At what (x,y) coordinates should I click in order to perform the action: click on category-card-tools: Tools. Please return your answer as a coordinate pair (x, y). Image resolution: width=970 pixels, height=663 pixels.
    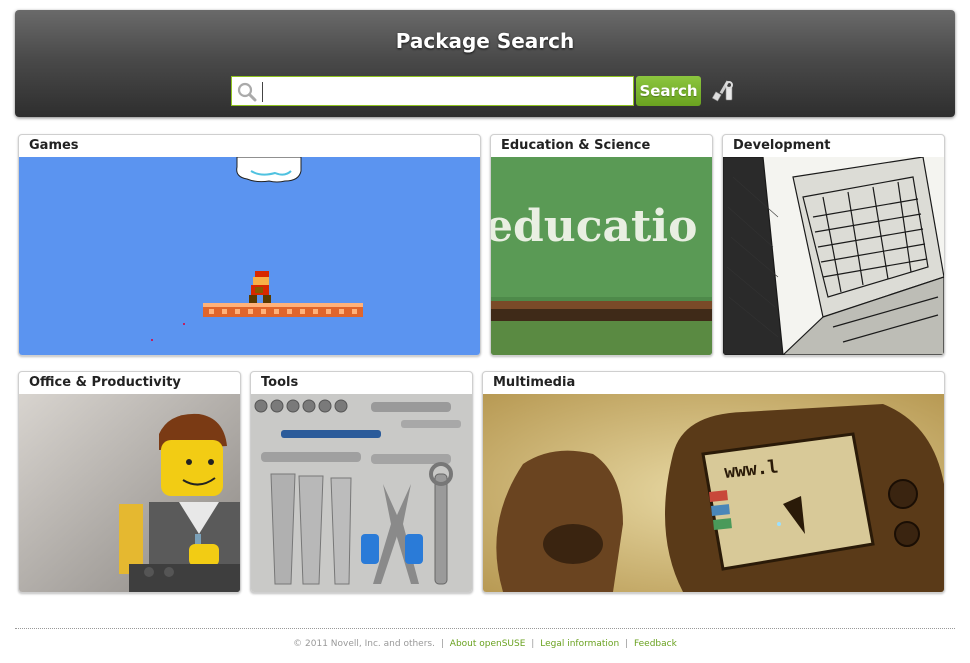
    Looking at the image, I should click on (361, 482).